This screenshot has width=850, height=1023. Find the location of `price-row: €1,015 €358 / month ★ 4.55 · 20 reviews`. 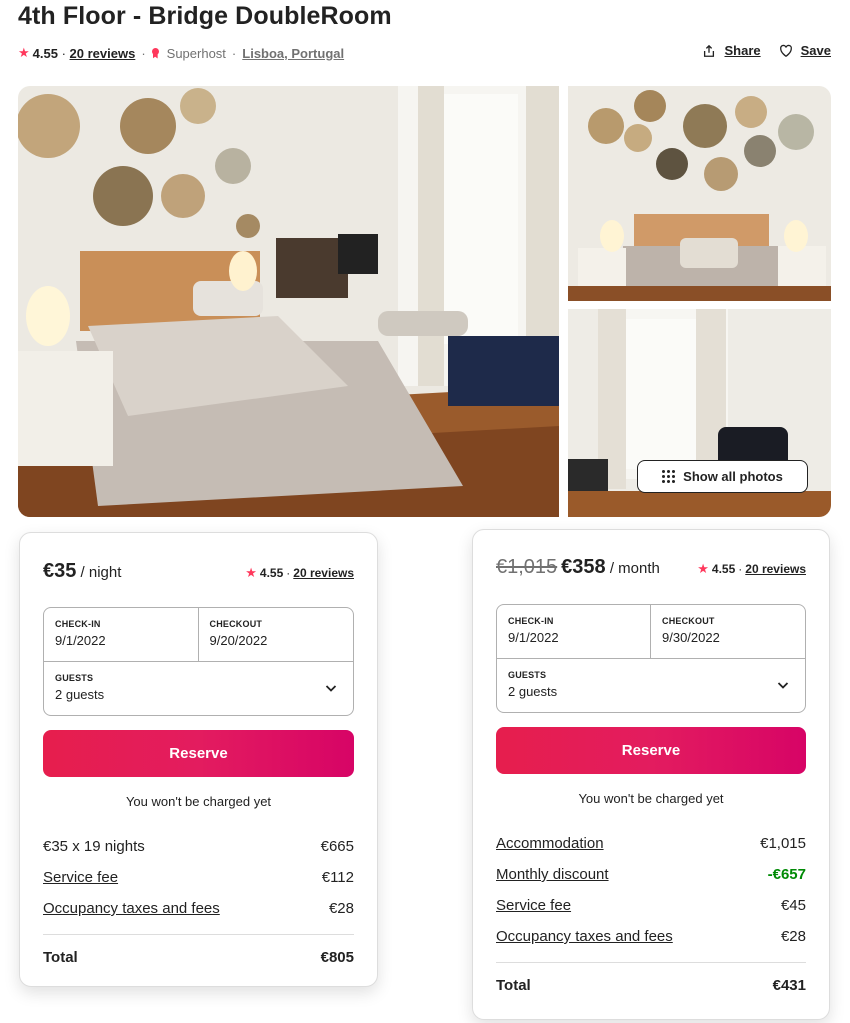

price-row: €1,015 €358 / month ★ 4.55 · 20 reviews is located at coordinates (651, 567).